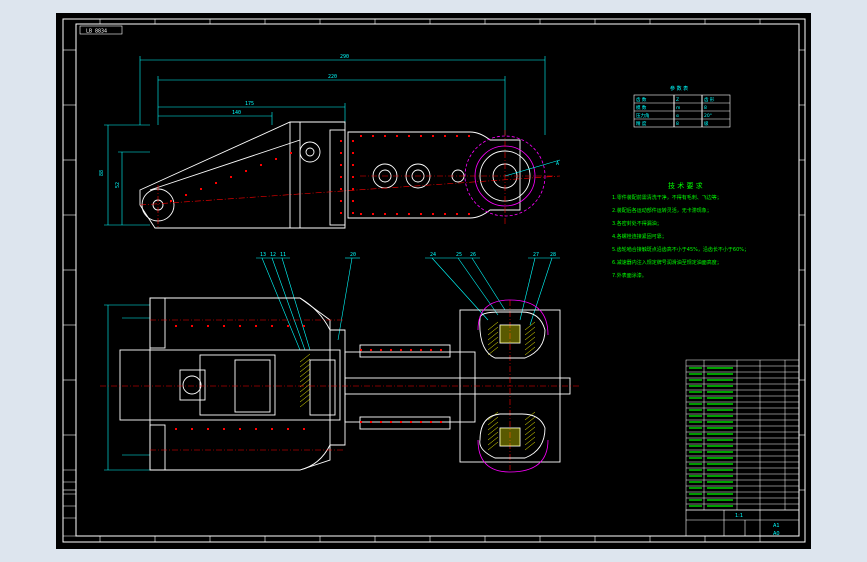  What do you see at coordinates (263, 255) in the screenshot?
I see `callout-13: 13` at bounding box center [263, 255].